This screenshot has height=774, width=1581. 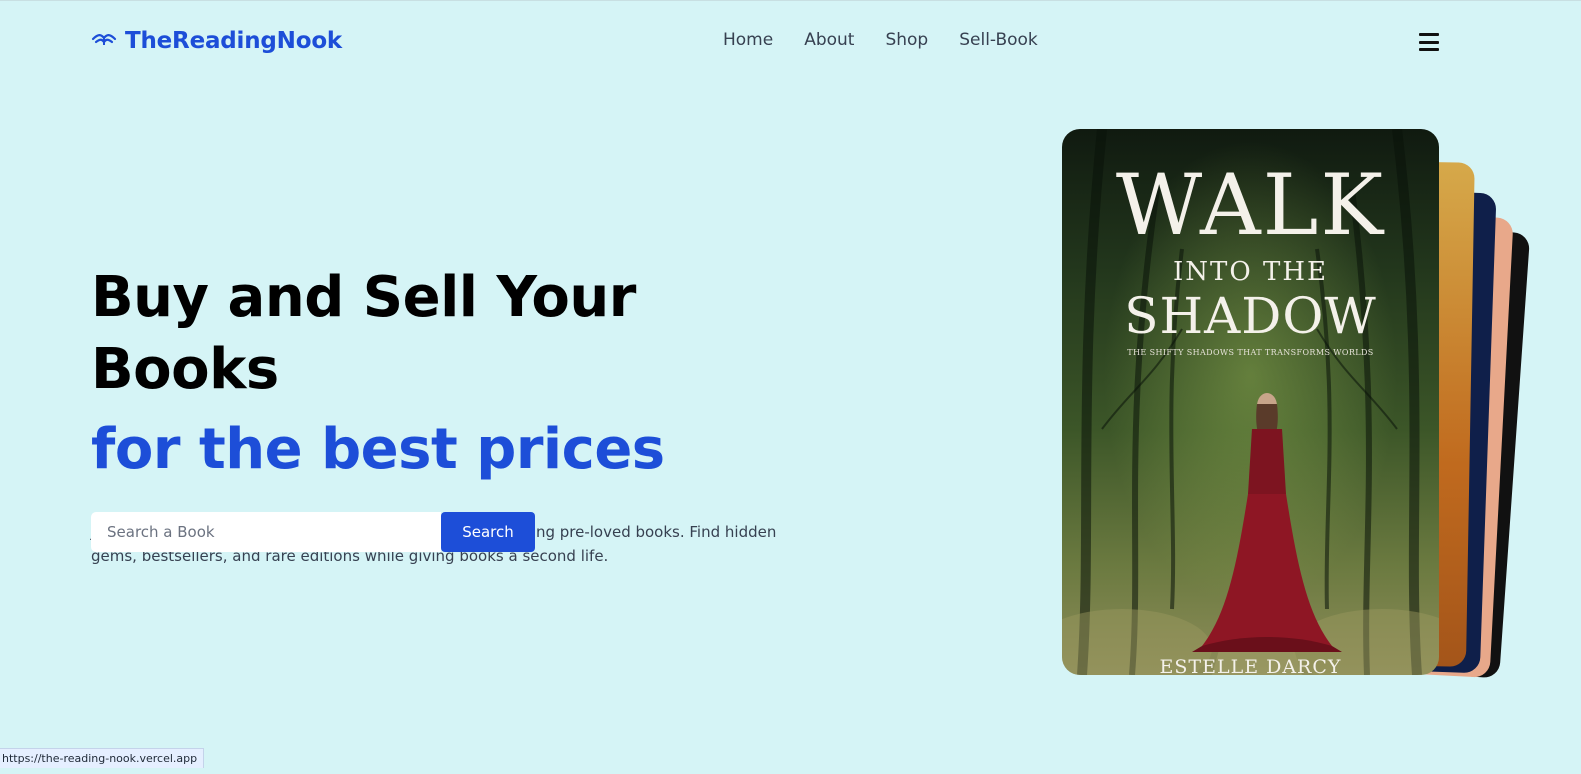 I want to click on main-nav: Home About Shop Sell-Book, so click(x=880, y=40).